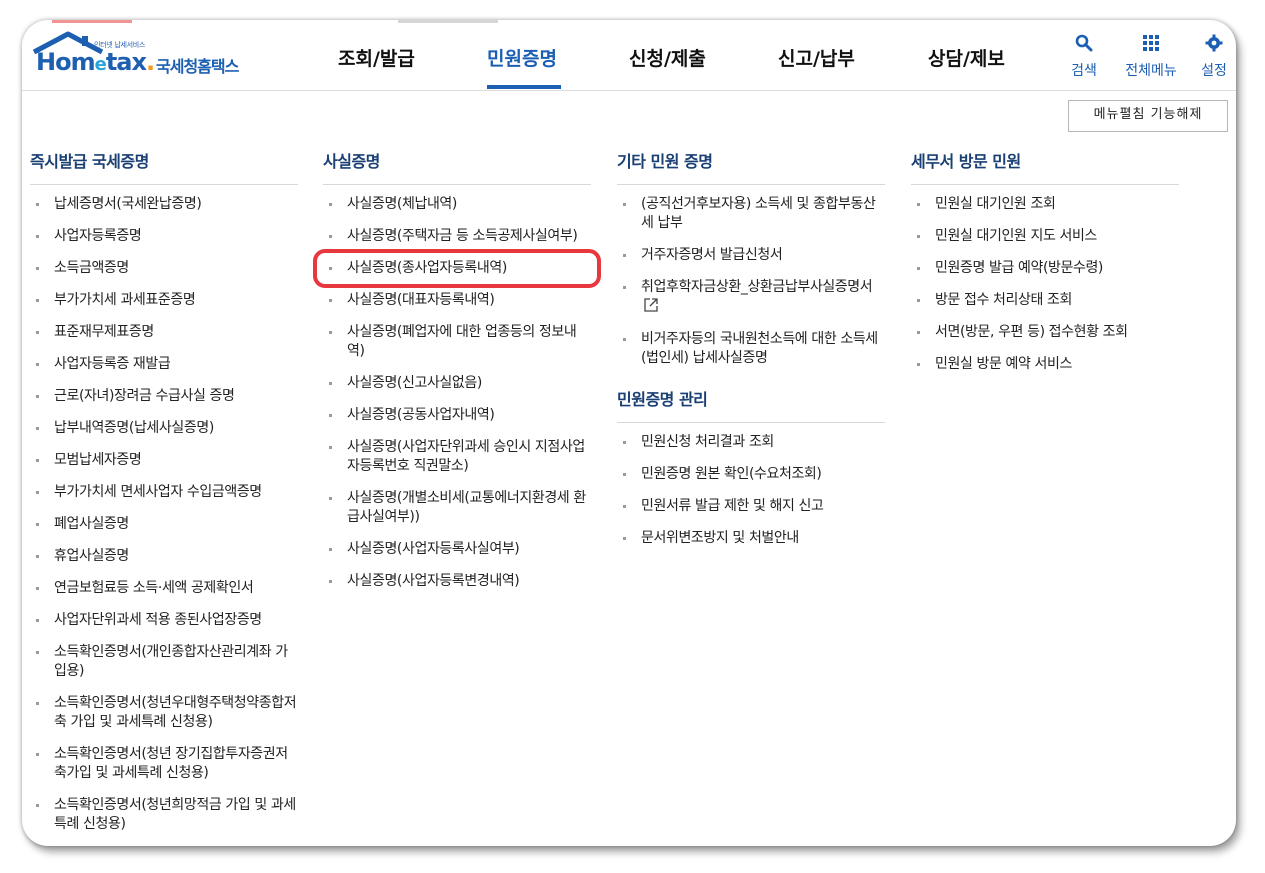 This screenshot has height=873, width=1265. I want to click on menu-item: 사실증명(사업자등록변경내역), so click(457, 581).